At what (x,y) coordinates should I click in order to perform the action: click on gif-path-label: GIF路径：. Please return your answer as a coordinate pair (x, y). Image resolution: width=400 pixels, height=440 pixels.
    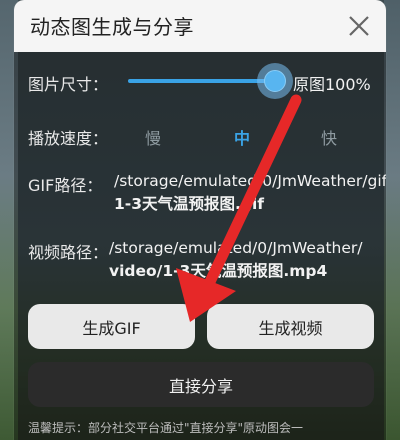
    Looking at the image, I should click on (65, 185).